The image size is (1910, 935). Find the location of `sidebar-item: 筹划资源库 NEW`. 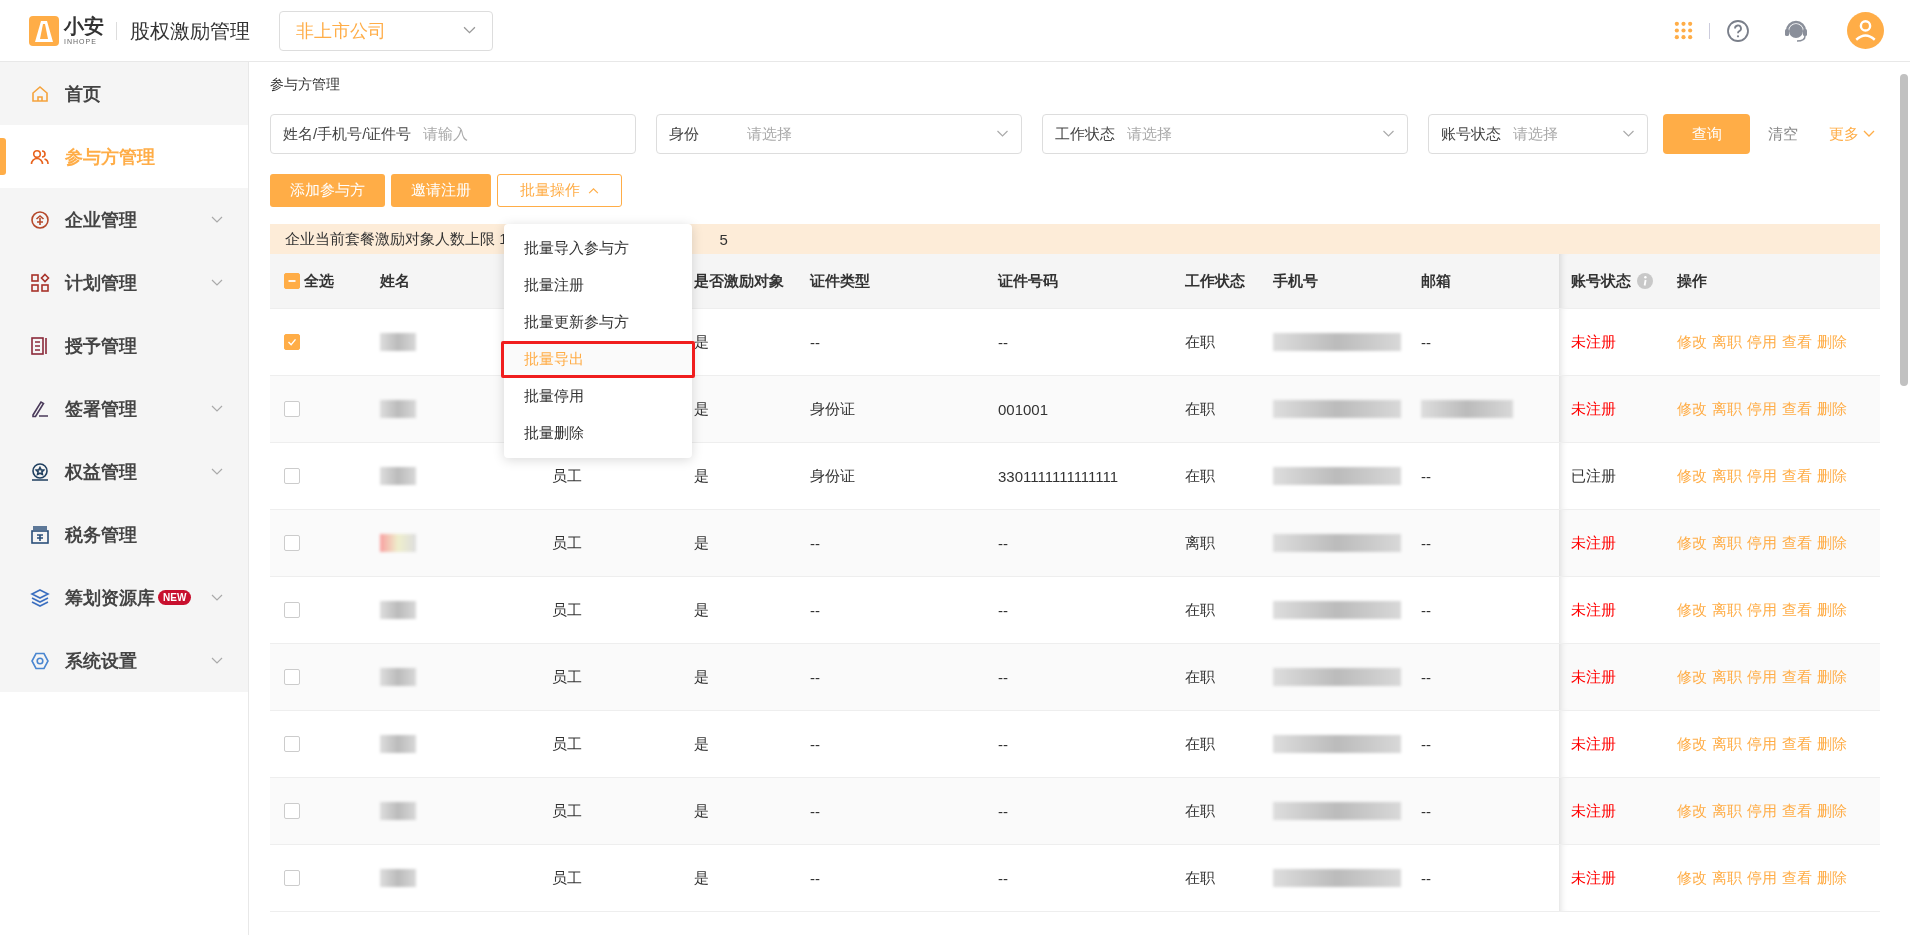

sidebar-item: 筹划资源库 NEW is located at coordinates (124, 597).